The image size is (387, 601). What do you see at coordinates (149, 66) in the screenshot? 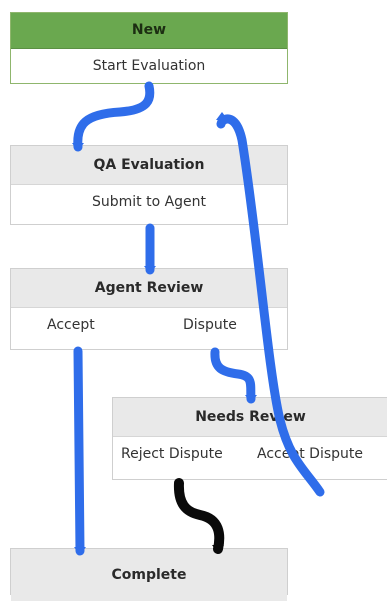
I see `start-evaluation-action: Start Evaluation` at bounding box center [149, 66].